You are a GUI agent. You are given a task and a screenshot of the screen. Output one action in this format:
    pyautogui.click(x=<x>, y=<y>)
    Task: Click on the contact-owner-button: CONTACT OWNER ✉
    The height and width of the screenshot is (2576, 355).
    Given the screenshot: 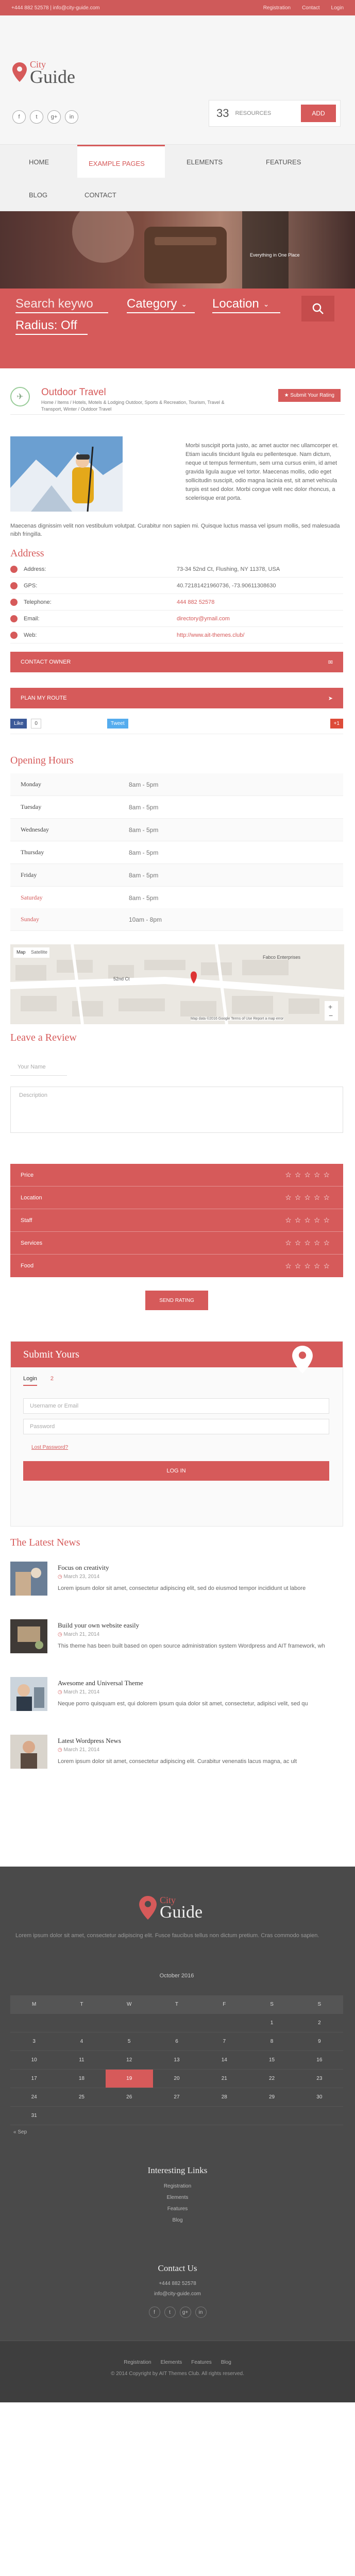 What is the action you would take?
    pyautogui.click(x=176, y=662)
    